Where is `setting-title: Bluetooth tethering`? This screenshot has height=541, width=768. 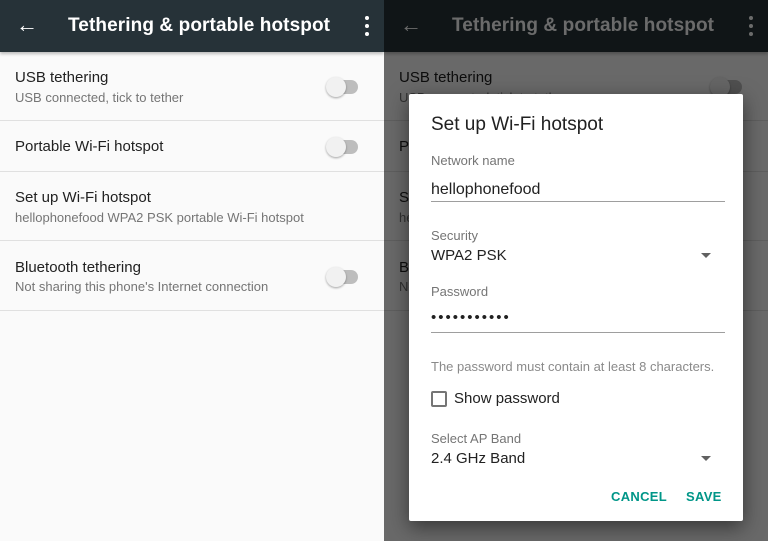
setting-title: Bluetooth tethering is located at coordinates (78, 267).